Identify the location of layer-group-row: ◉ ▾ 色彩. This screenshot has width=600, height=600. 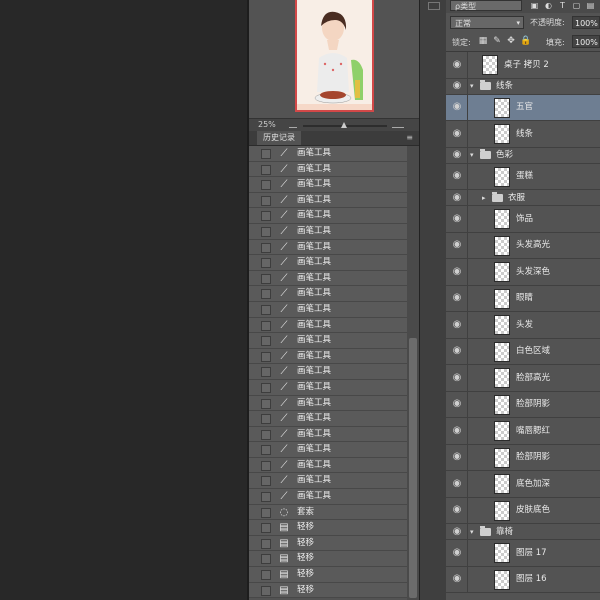
(523, 155).